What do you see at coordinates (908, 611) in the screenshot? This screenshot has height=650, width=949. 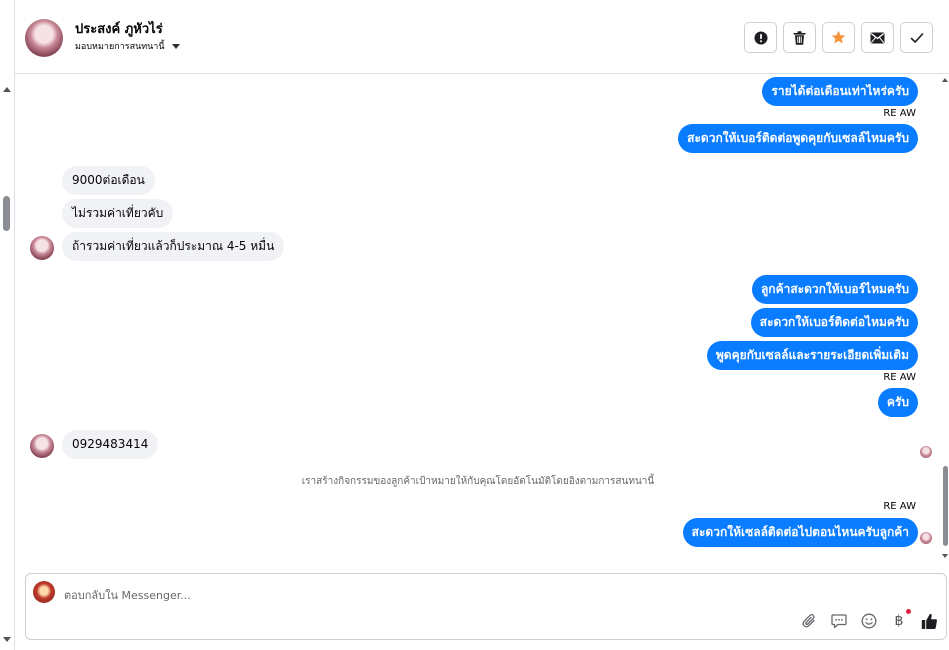 I see `notification-dot` at bounding box center [908, 611].